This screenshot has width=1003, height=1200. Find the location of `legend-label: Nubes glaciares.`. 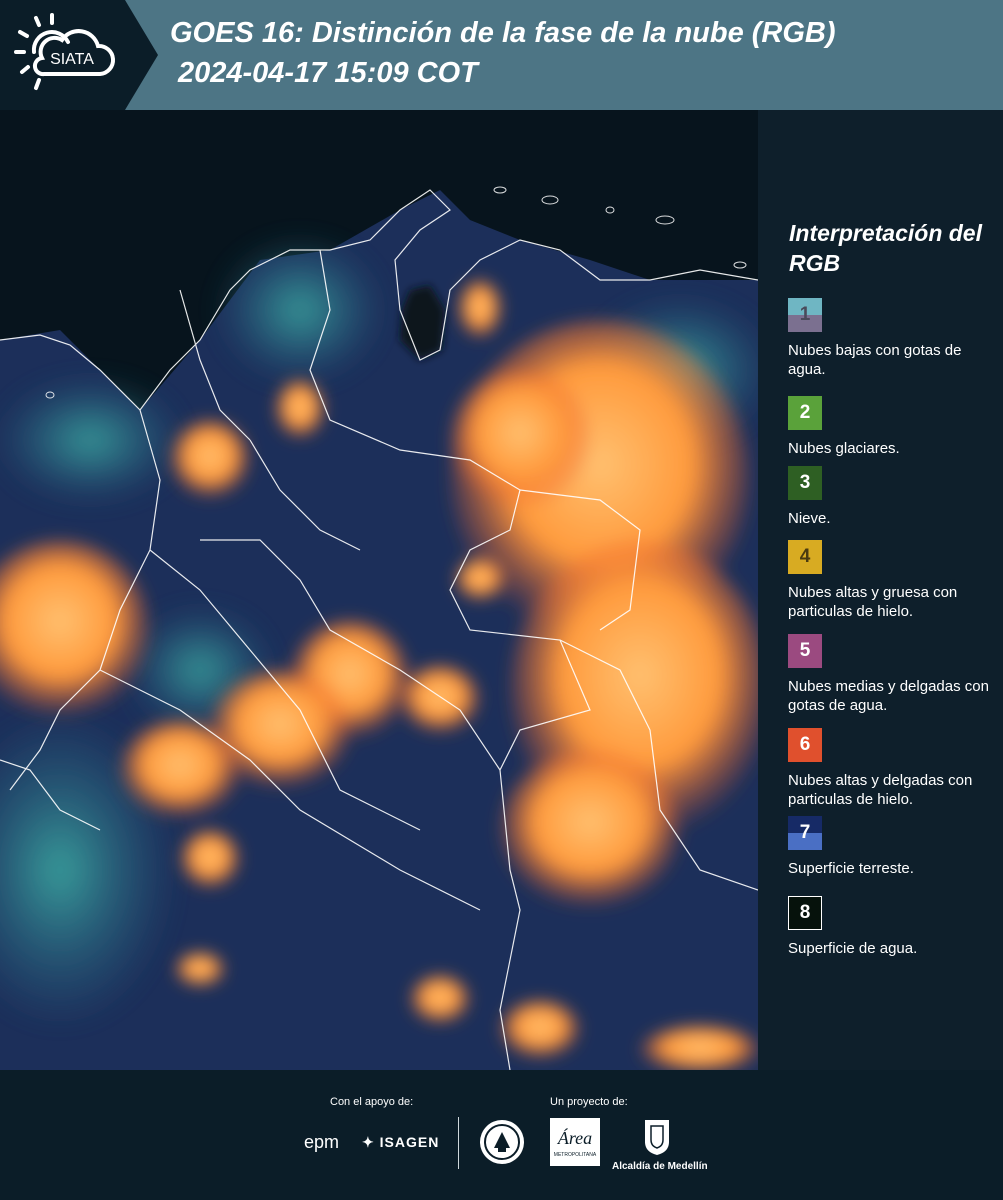

legend-label: Nubes glaciares. is located at coordinates (844, 448).